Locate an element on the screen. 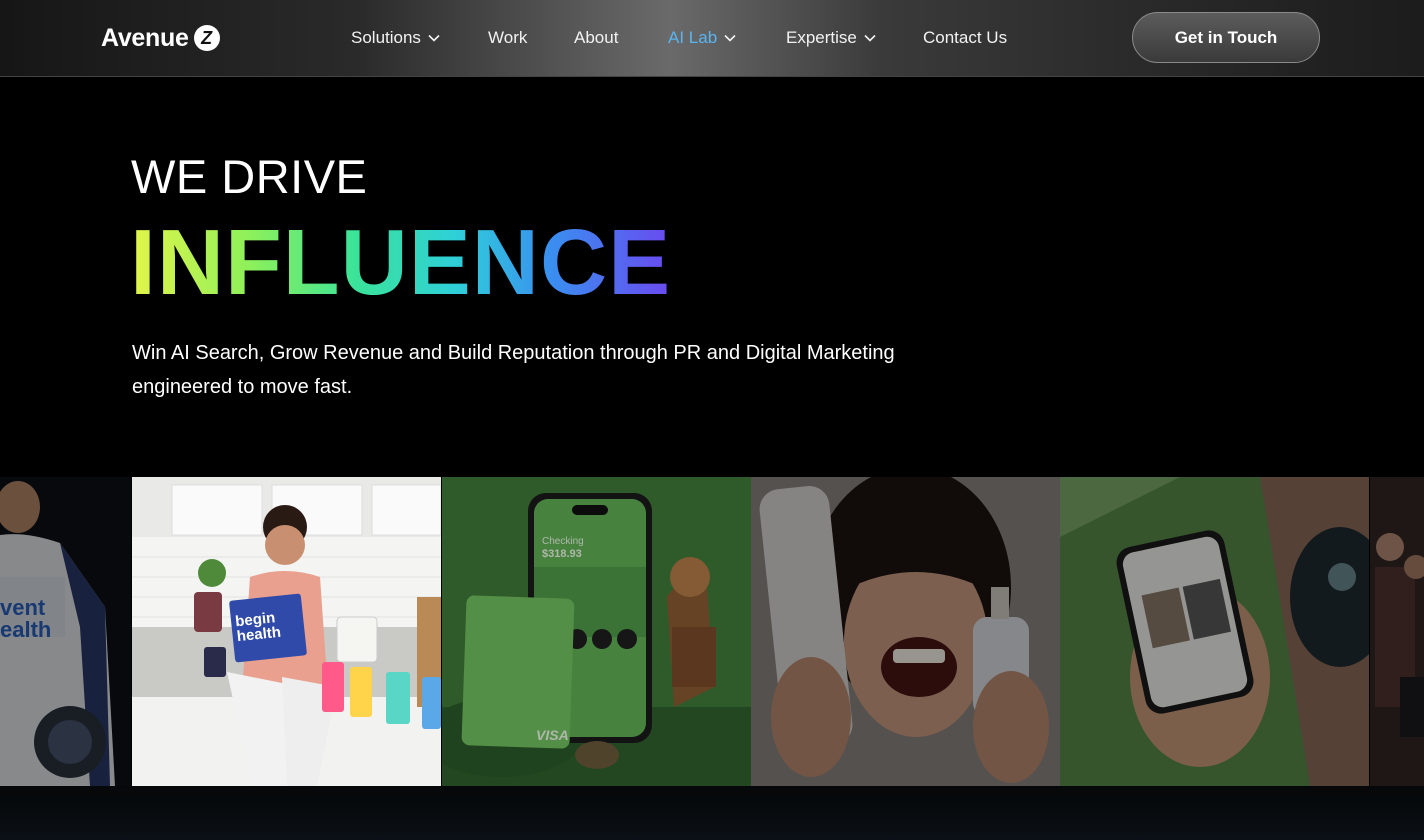 The width and height of the screenshot is (1424, 840). hero-title: INFLUENCE is located at coordinates (401, 262).